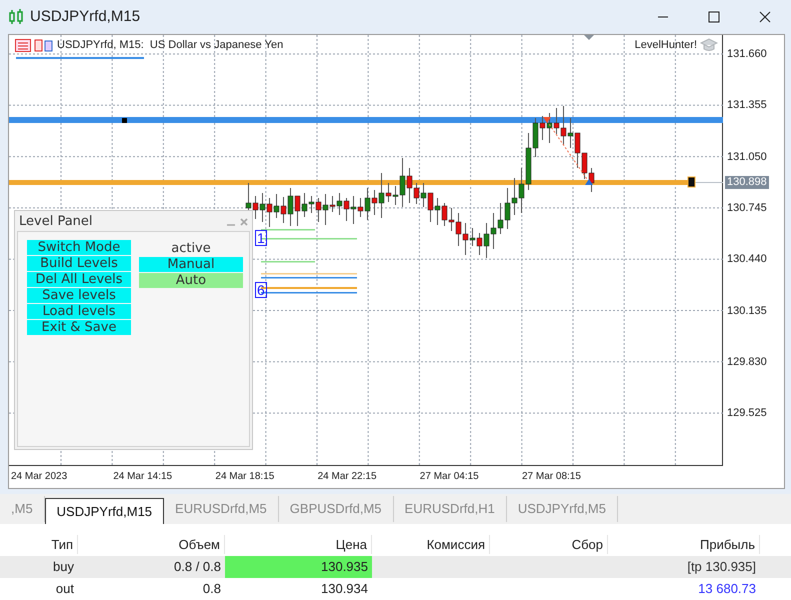  I want to click on price-label: 131.355, so click(747, 105).